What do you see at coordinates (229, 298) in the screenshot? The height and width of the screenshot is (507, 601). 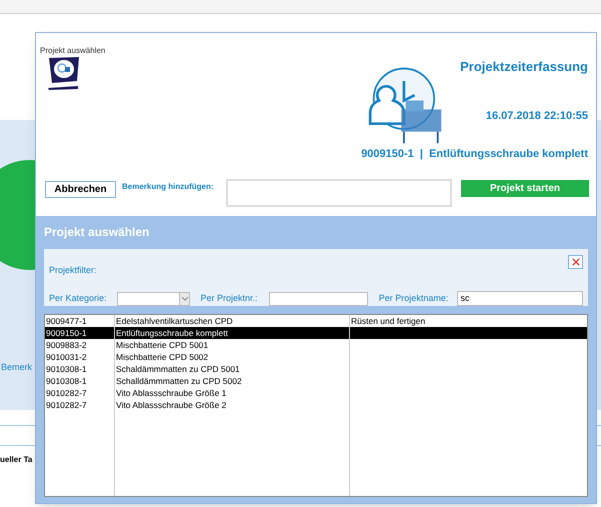 I see `project-number-label: Per Projektnr.:` at bounding box center [229, 298].